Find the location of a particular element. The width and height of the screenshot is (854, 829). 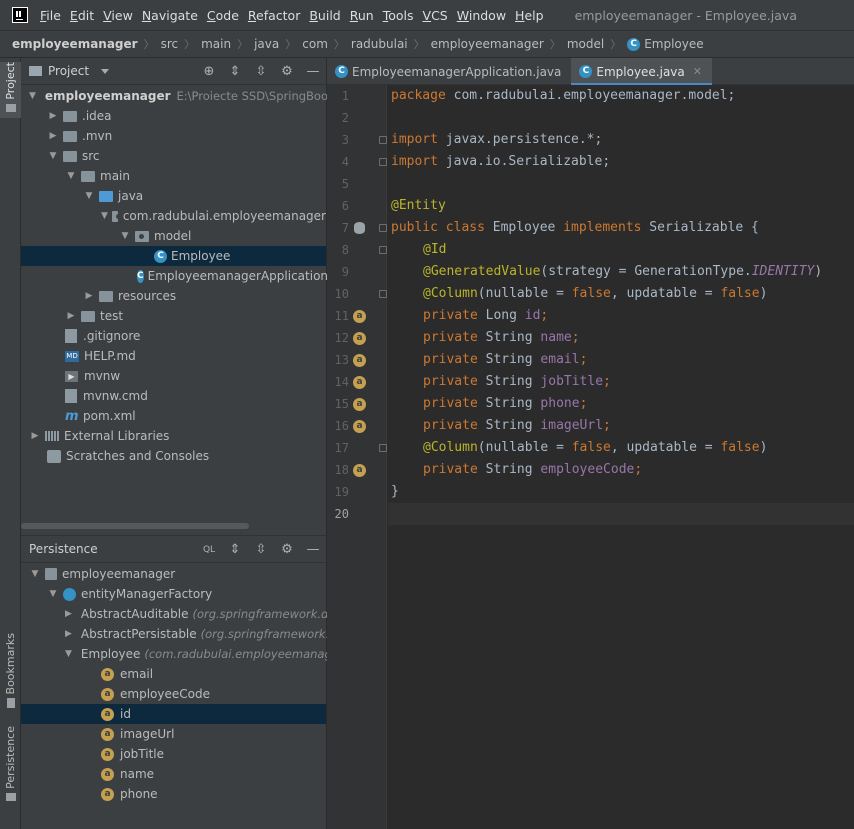

persistence-attr-image-url: a imageUrl is located at coordinates (173, 734).